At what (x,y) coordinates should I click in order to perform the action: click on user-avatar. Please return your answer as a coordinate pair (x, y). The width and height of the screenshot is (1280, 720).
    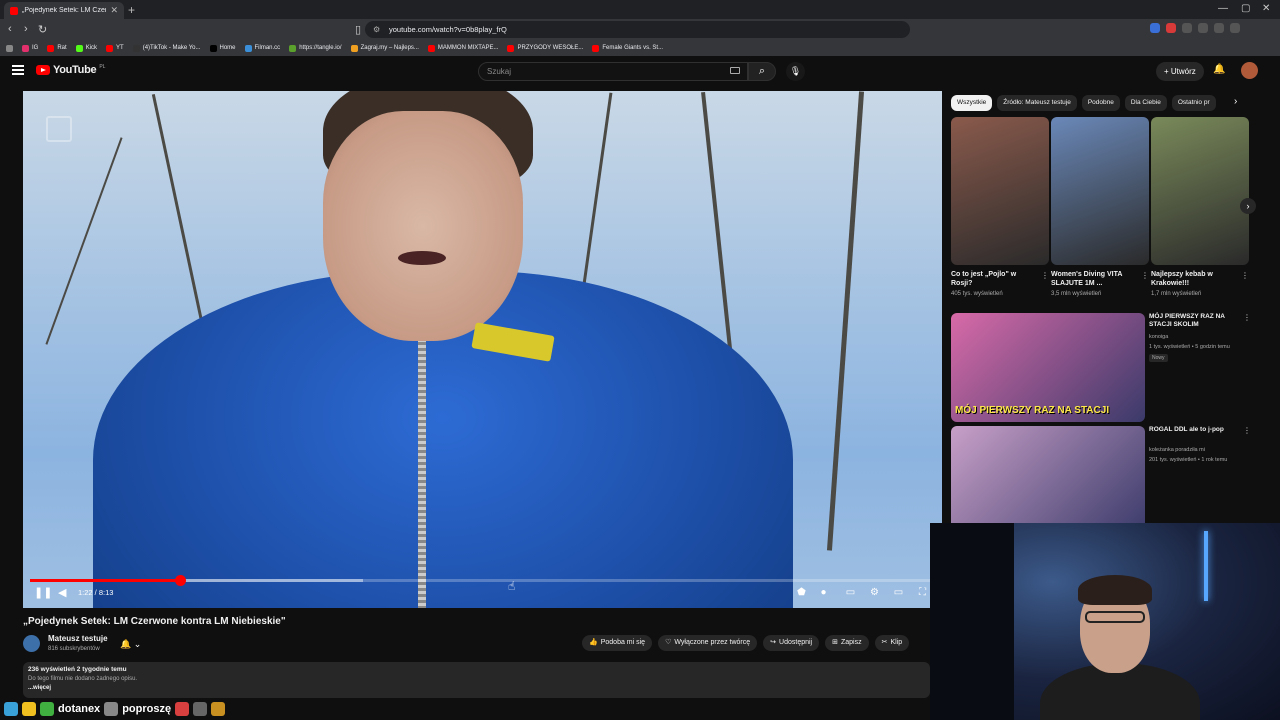
    Looking at the image, I should click on (1249, 70).